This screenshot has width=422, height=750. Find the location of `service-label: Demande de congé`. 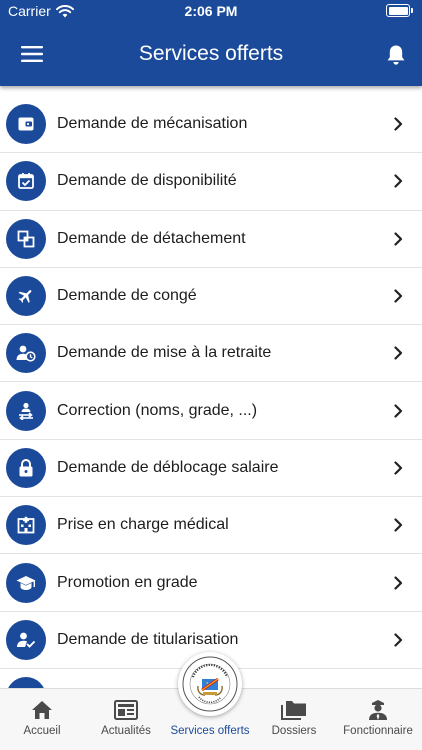

service-label: Demande de congé is located at coordinates (127, 296).